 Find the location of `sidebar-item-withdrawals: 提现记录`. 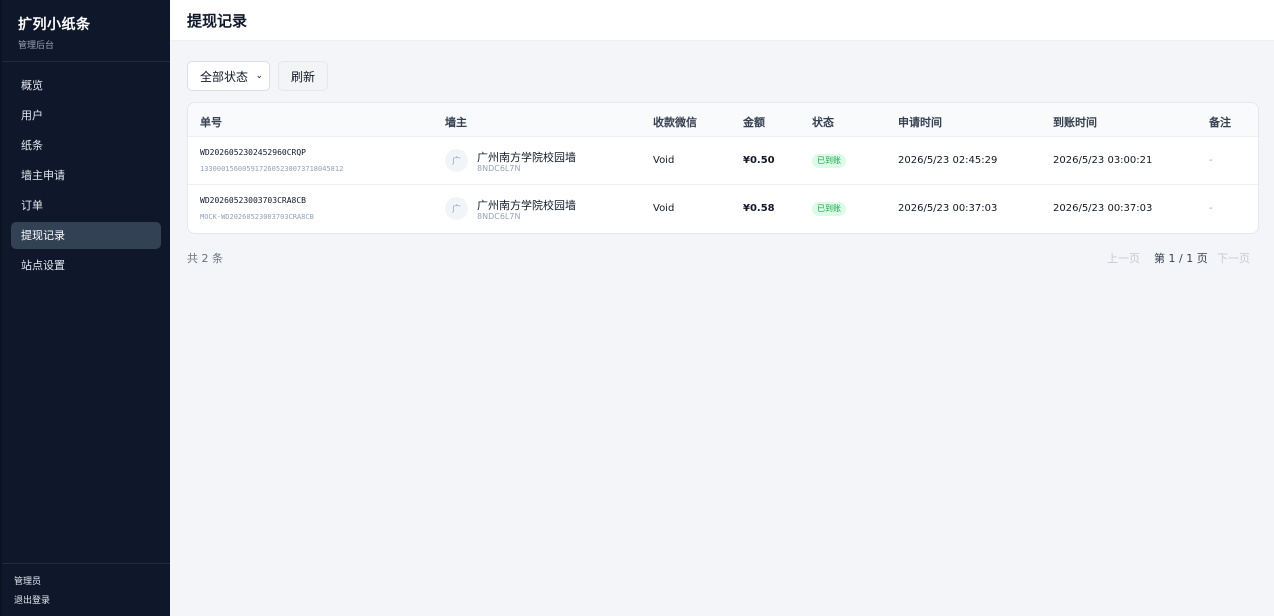

sidebar-item-withdrawals: 提现记录 is located at coordinates (86, 235).